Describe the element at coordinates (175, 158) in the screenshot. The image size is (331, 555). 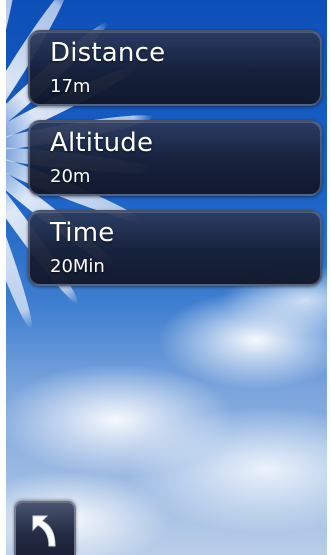
I see `altitude-card: Altitude 20m` at that location.